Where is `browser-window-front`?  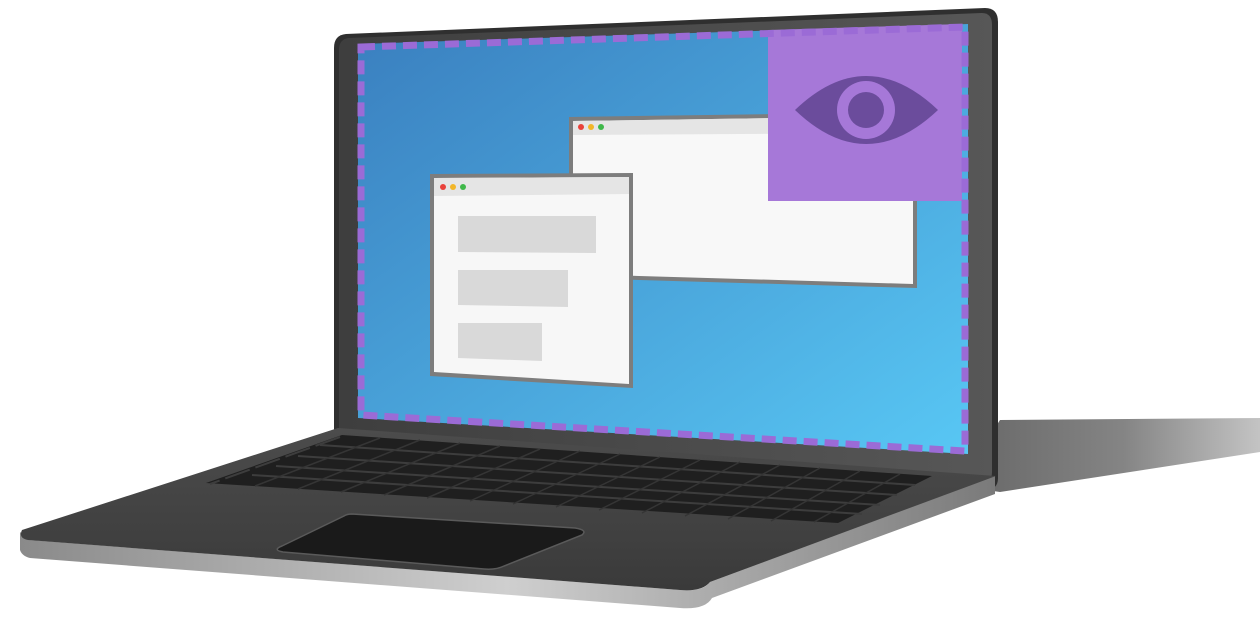
browser-window-front is located at coordinates (531, 280).